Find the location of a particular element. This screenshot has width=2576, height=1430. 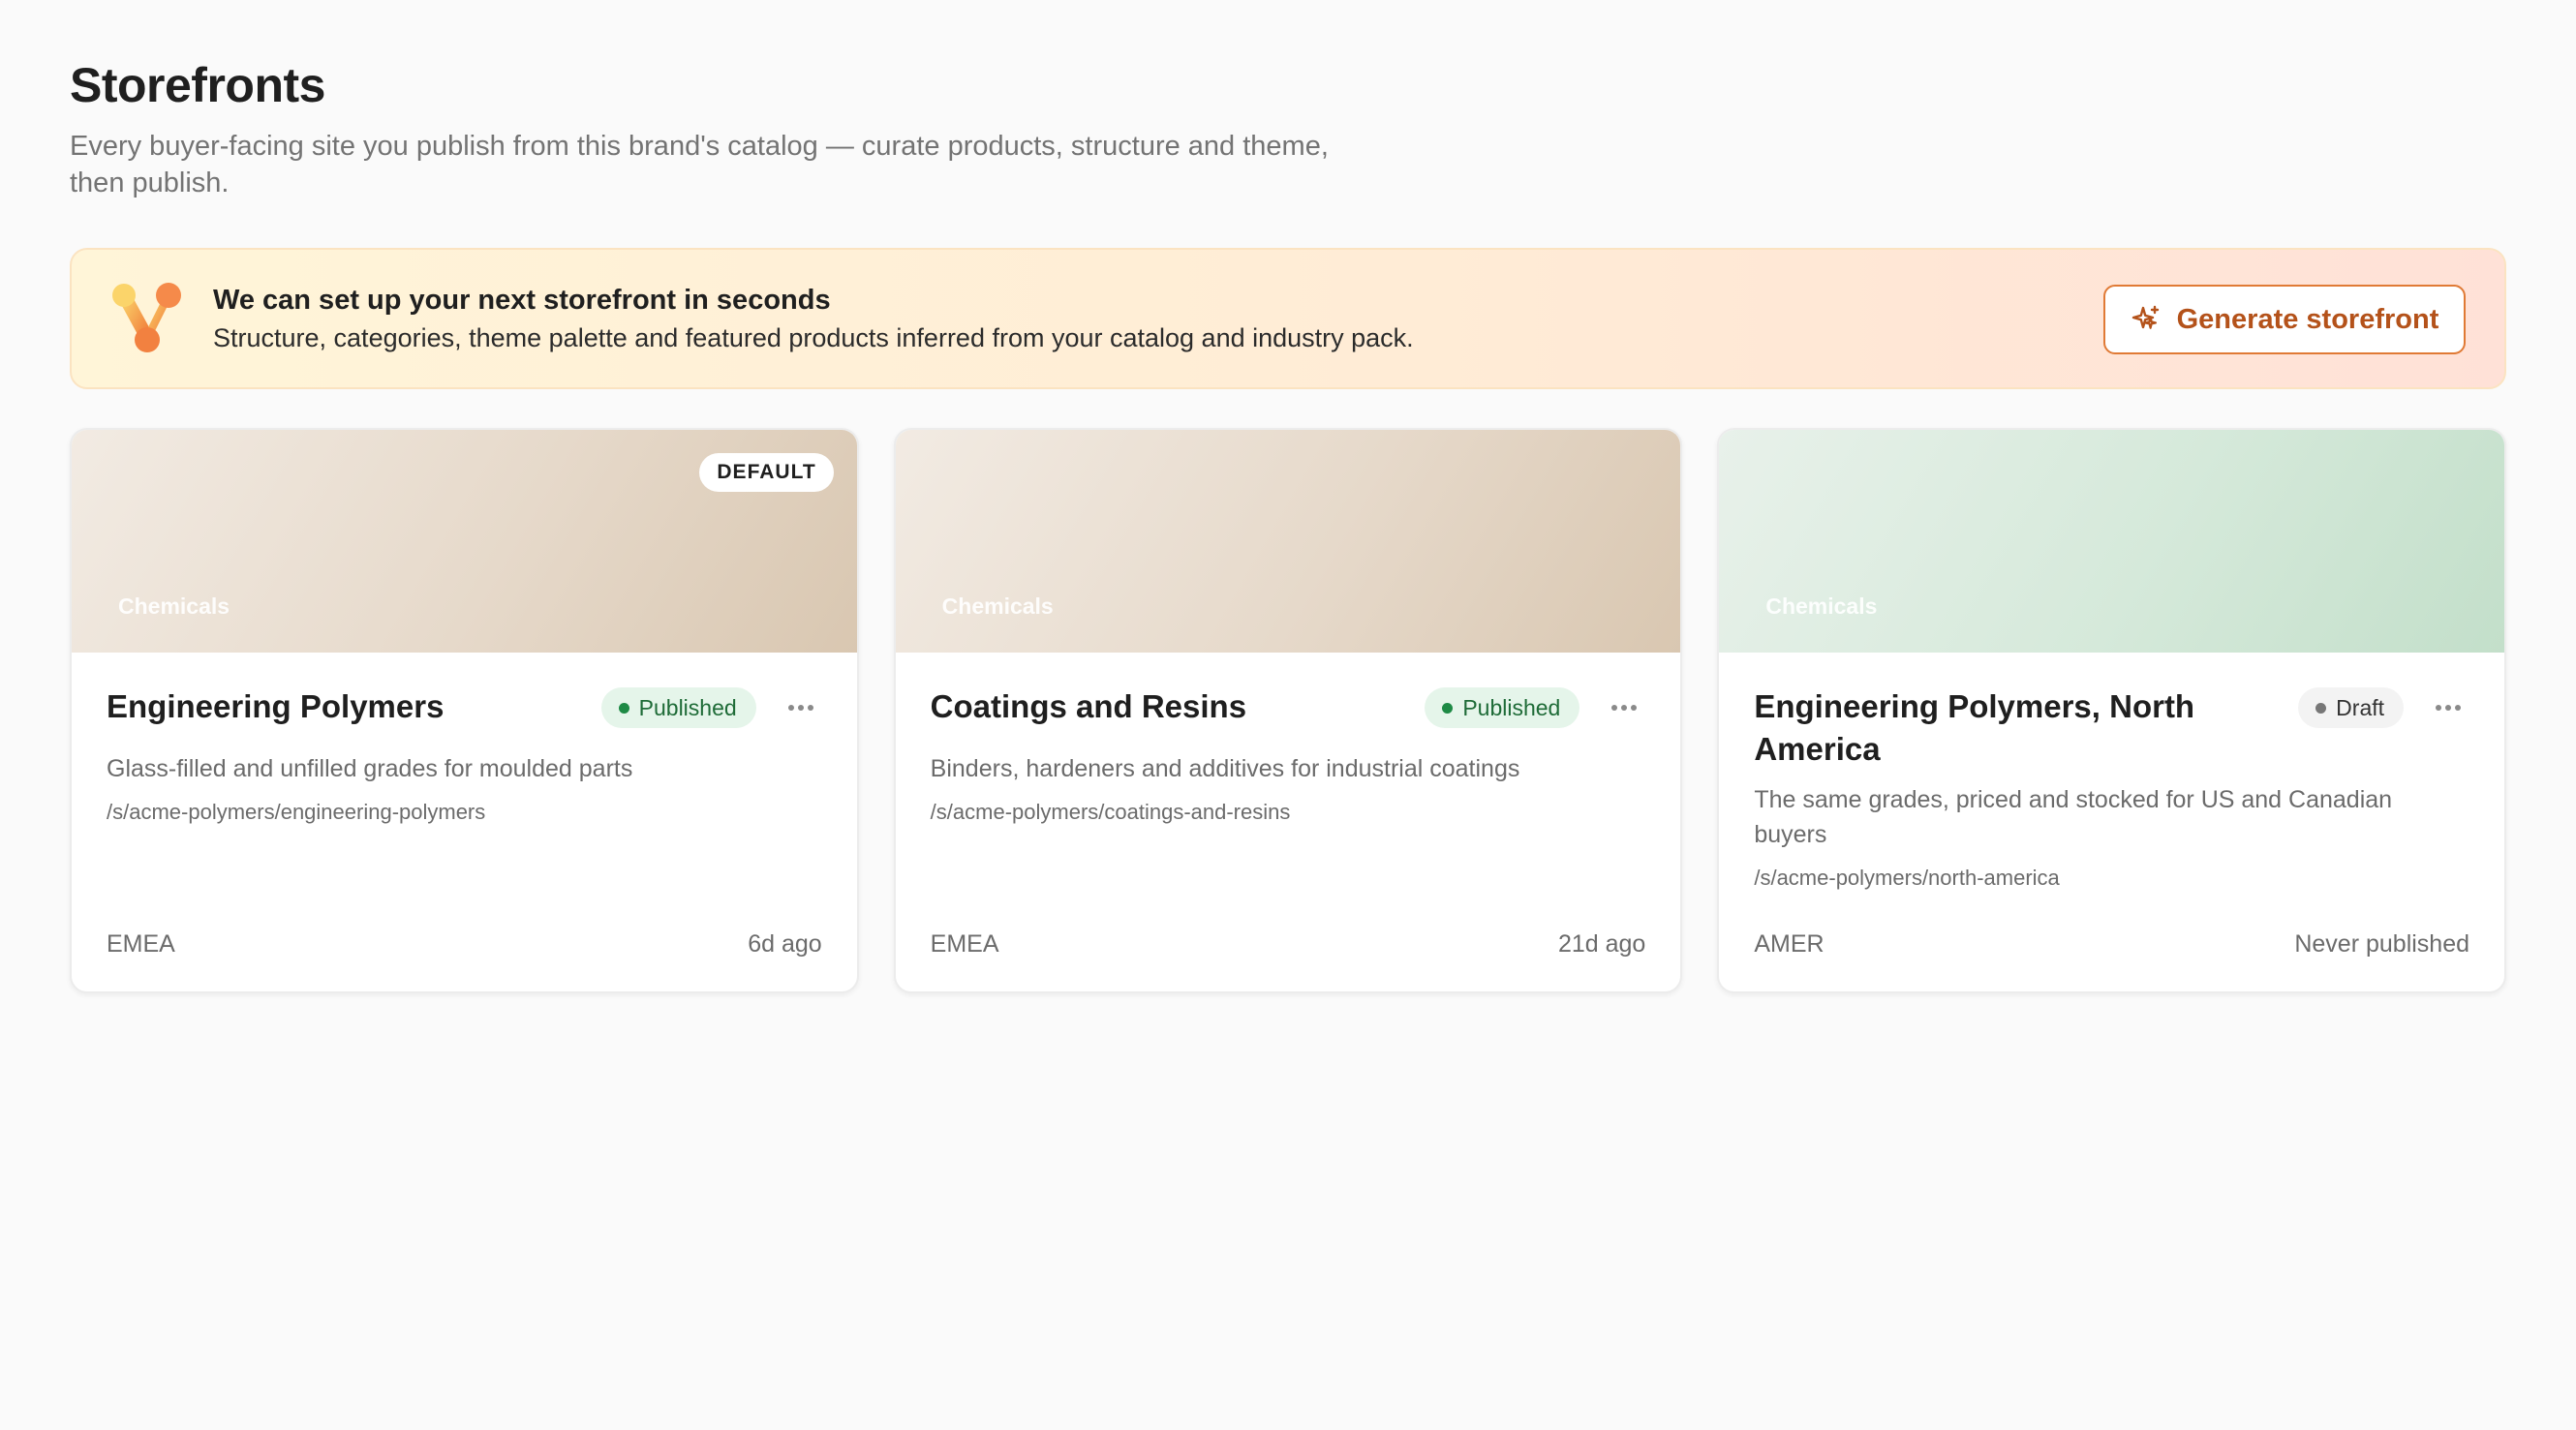

sparkle-icon is located at coordinates (2145, 317).